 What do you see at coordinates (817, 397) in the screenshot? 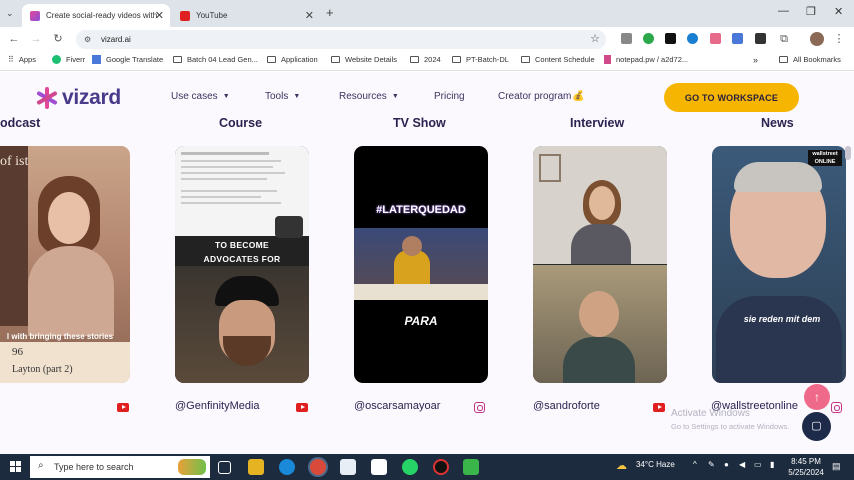
I see `scroll-to-top-button: ↑` at bounding box center [817, 397].